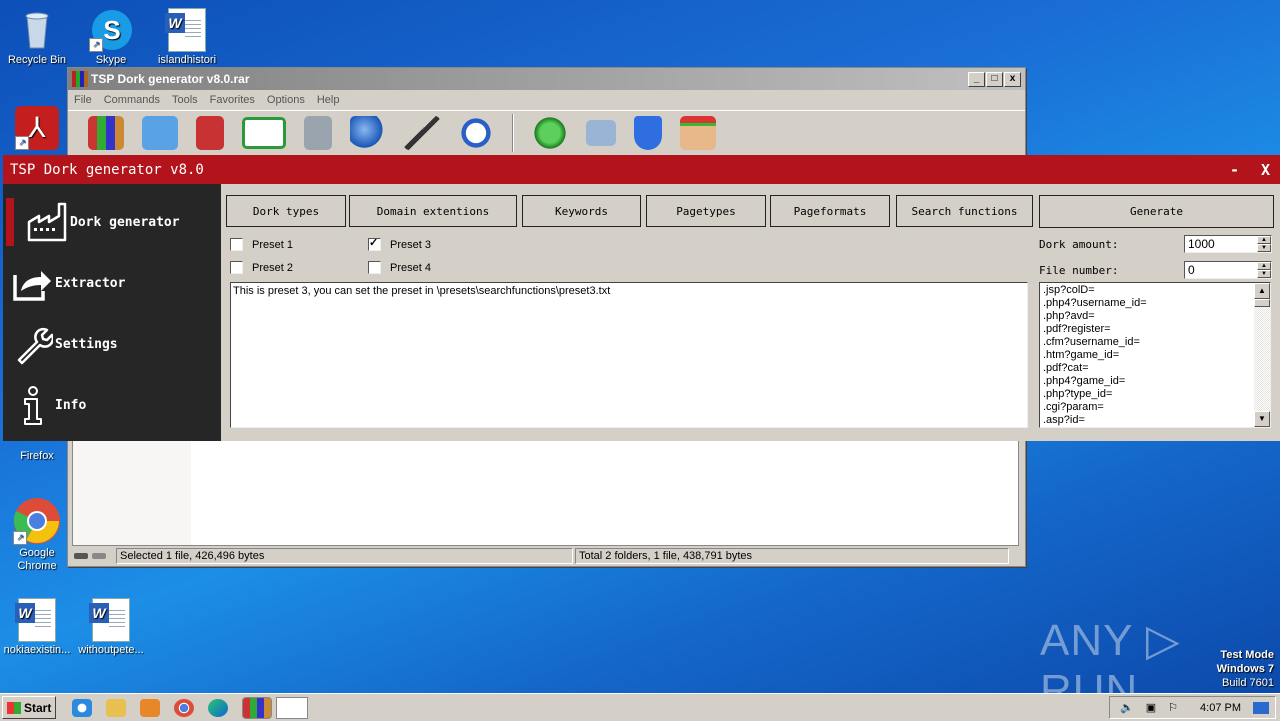 Image resolution: width=1280 pixels, height=721 pixels. I want to click on clock: 4:07 PM, so click(1220, 708).